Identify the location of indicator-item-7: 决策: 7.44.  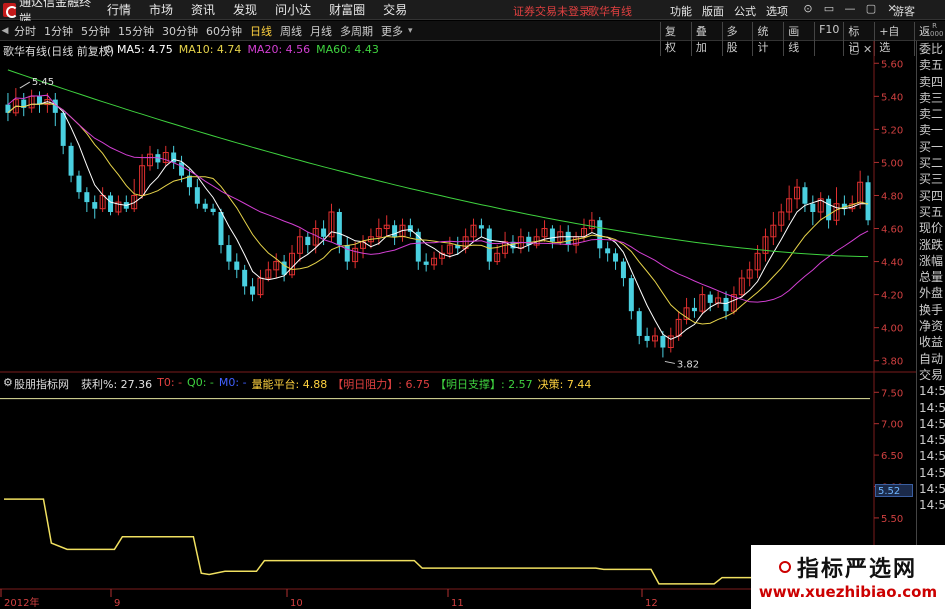
(564, 384).